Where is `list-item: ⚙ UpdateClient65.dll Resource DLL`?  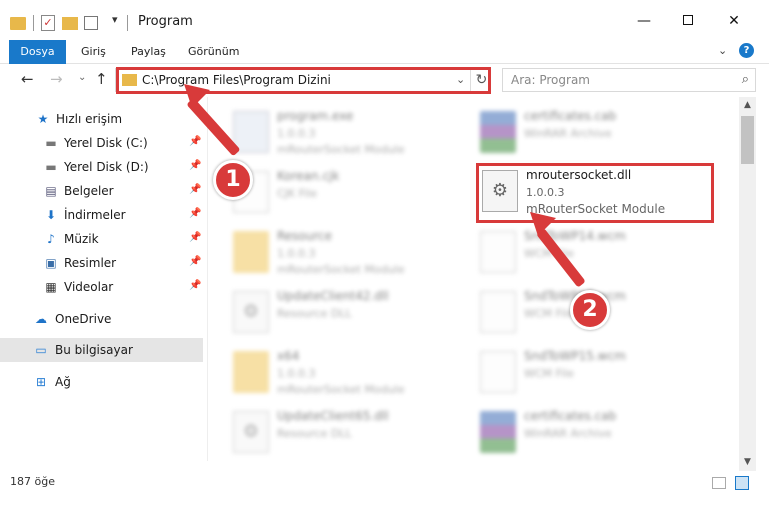
list-item: ⚙ UpdateClient65.dll Resource DLL is located at coordinates (353, 433).